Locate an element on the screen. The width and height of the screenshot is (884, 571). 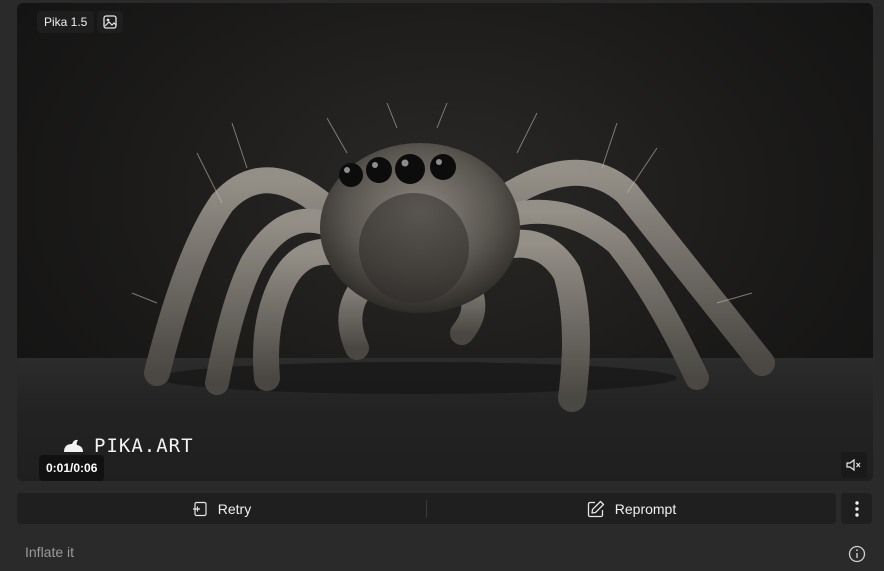
reprompt-label: Reprompt is located at coordinates (645, 508).